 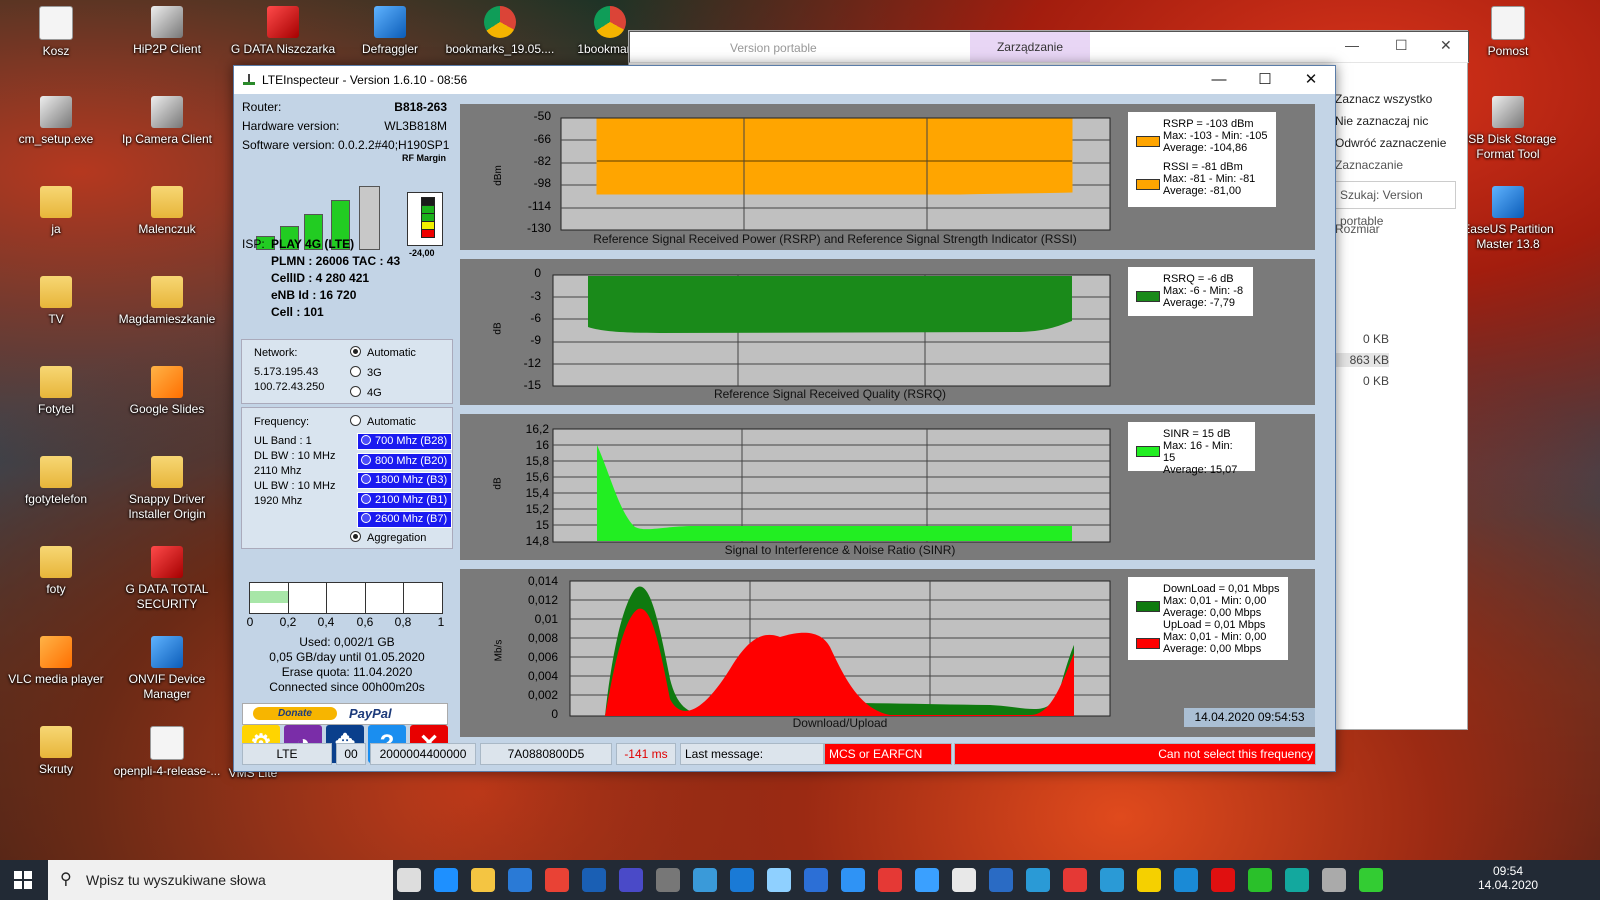 I want to click on desktop-icon: Magdamieszkanie, so click(x=167, y=301).